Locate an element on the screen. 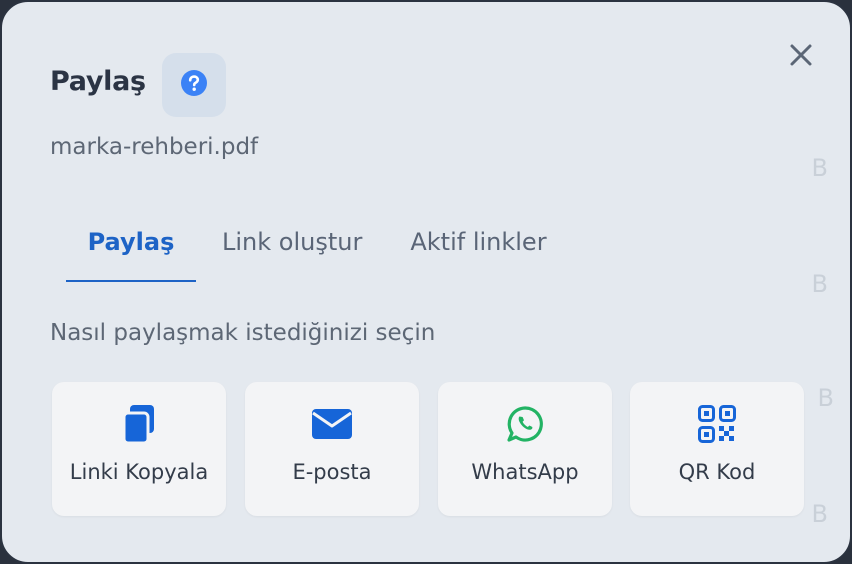 The height and width of the screenshot is (564, 852). whatsapp-button: WhatsApp is located at coordinates (525, 449).